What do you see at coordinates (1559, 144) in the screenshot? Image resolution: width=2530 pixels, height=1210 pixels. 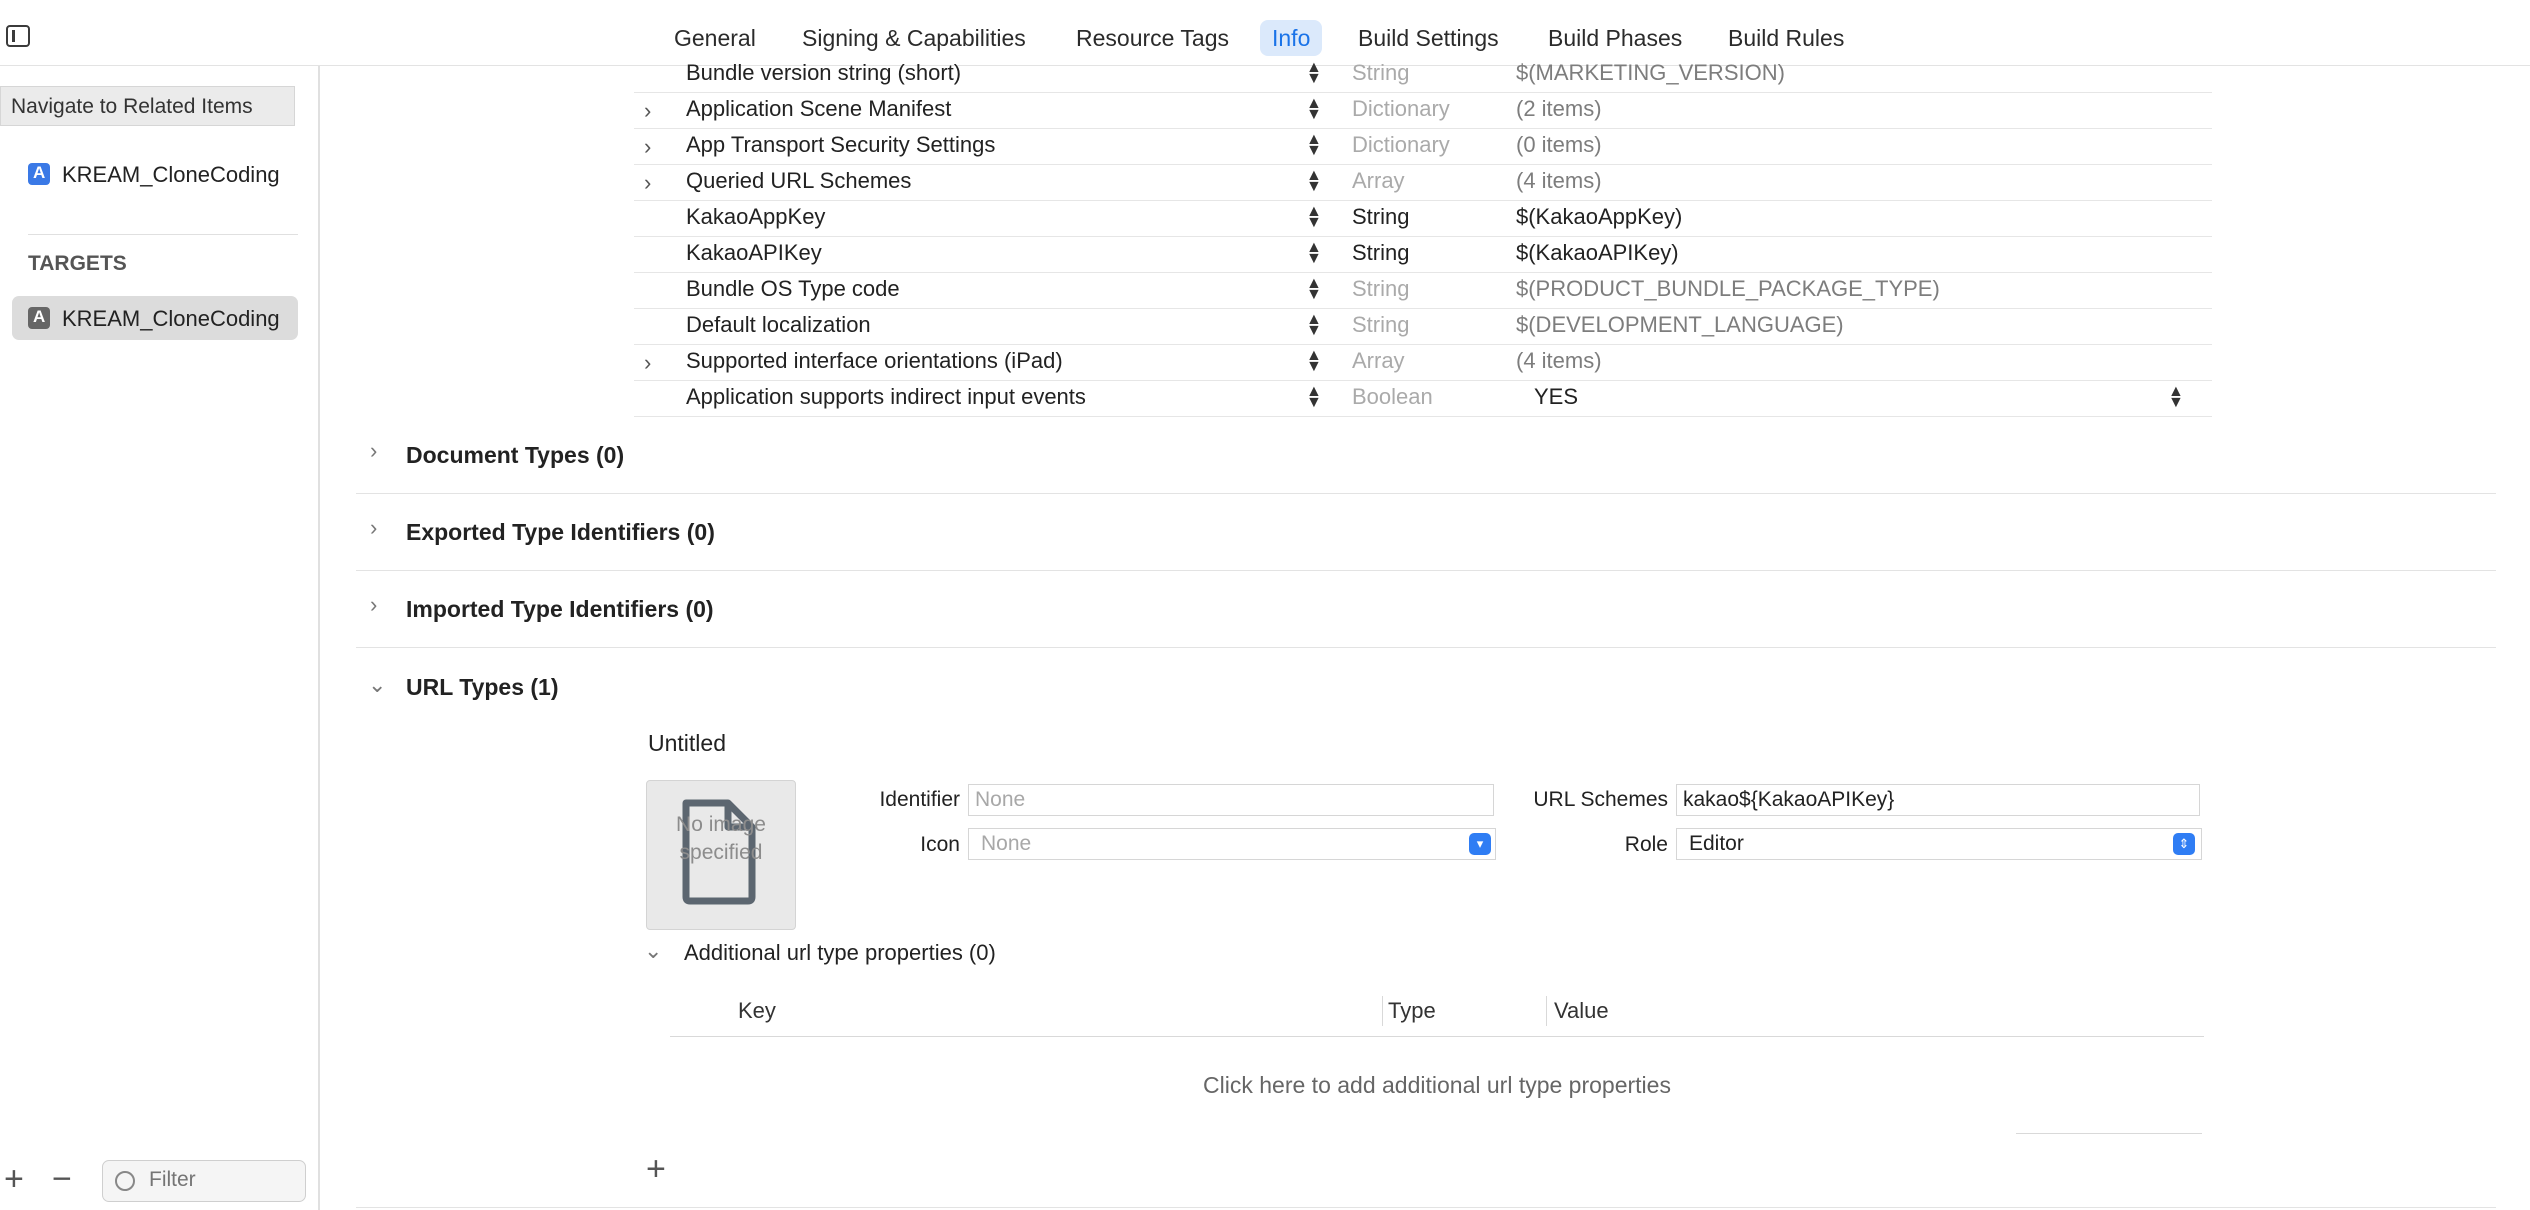 I see `plist-value: (0 items)` at bounding box center [1559, 144].